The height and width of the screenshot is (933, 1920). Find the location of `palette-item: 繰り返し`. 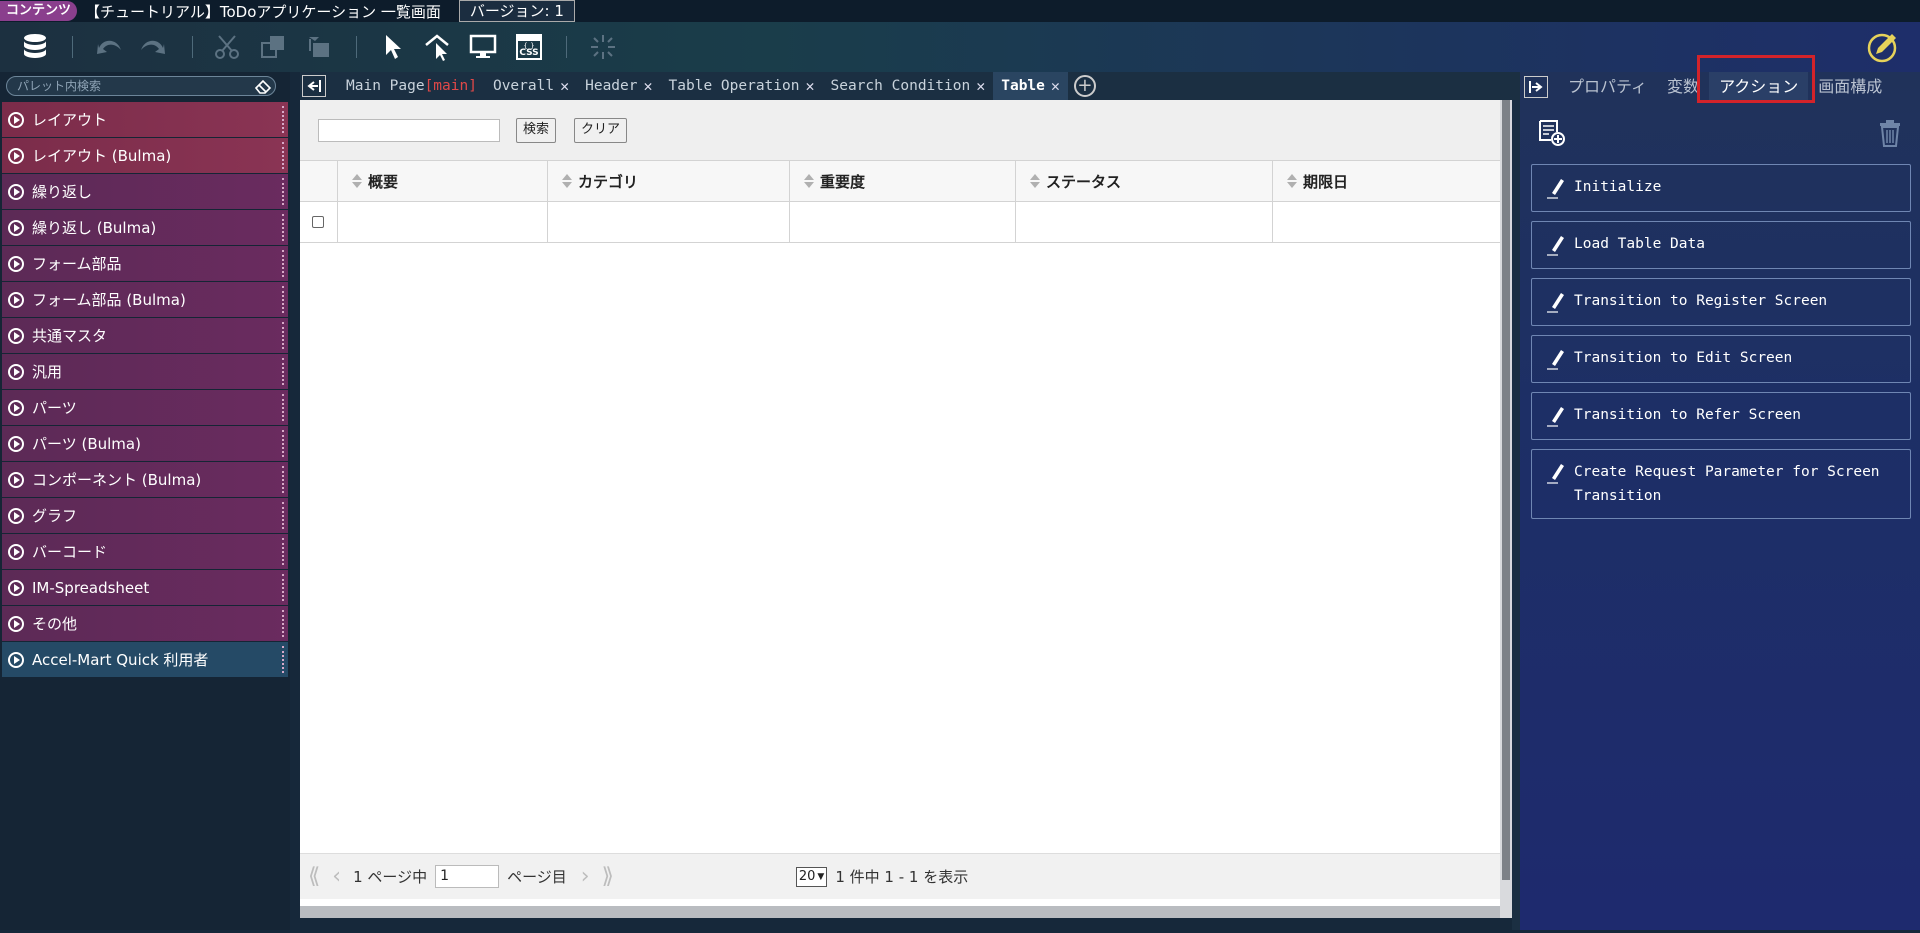

palette-item: 繰り返し is located at coordinates (145, 191).